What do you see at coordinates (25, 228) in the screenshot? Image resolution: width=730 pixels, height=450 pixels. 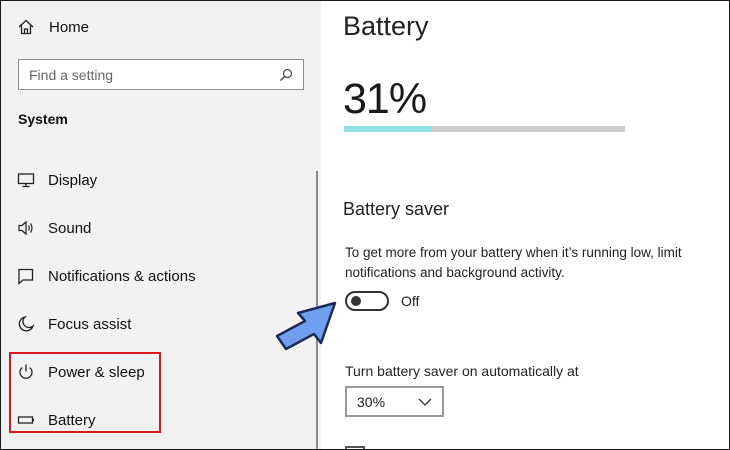 I see `speaker-icon` at bounding box center [25, 228].